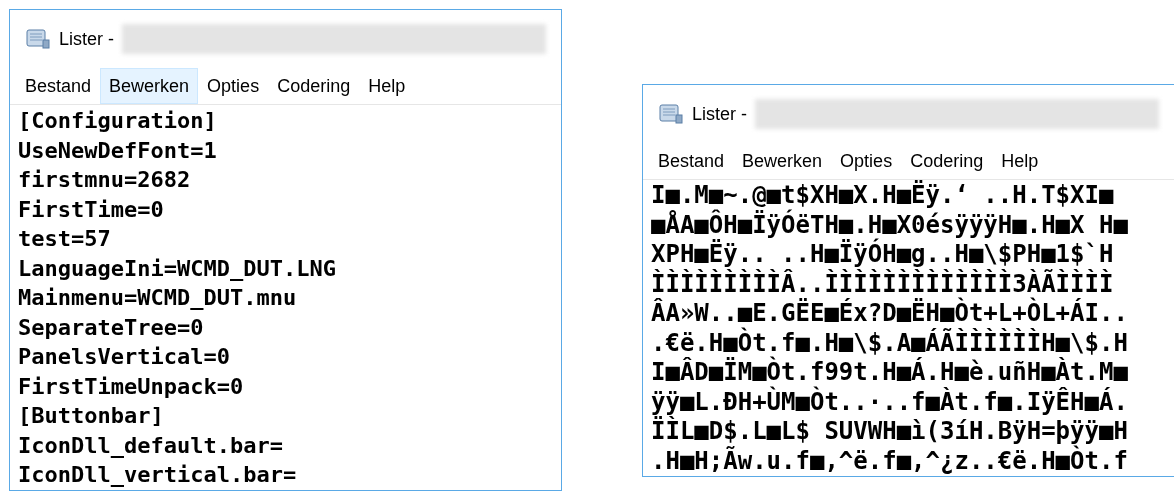  Describe the element at coordinates (177, 268) in the screenshot. I see `text-line: LanguageIni=WCMD_DUT.LNG` at that location.